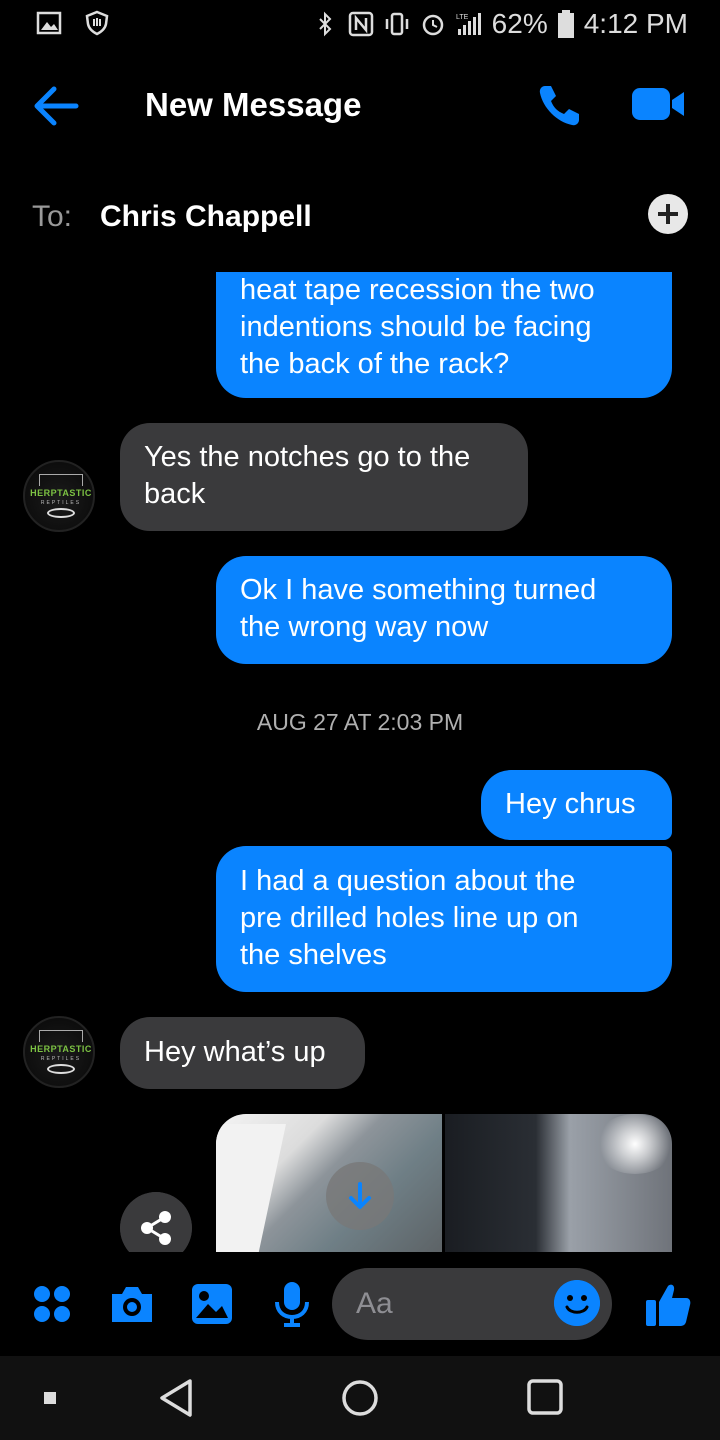  What do you see at coordinates (658, 104) in the screenshot?
I see `video-camera-icon` at bounding box center [658, 104].